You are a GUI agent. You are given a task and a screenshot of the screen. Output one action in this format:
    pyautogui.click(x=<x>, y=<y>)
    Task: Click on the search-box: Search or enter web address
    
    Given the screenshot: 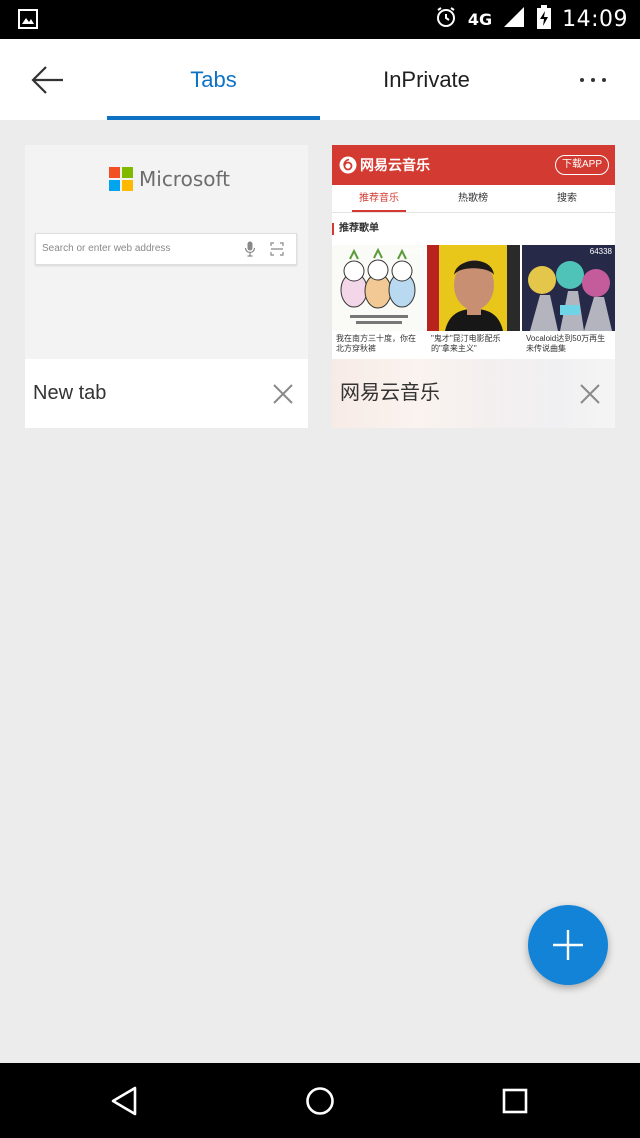 What is the action you would take?
    pyautogui.click(x=166, y=249)
    